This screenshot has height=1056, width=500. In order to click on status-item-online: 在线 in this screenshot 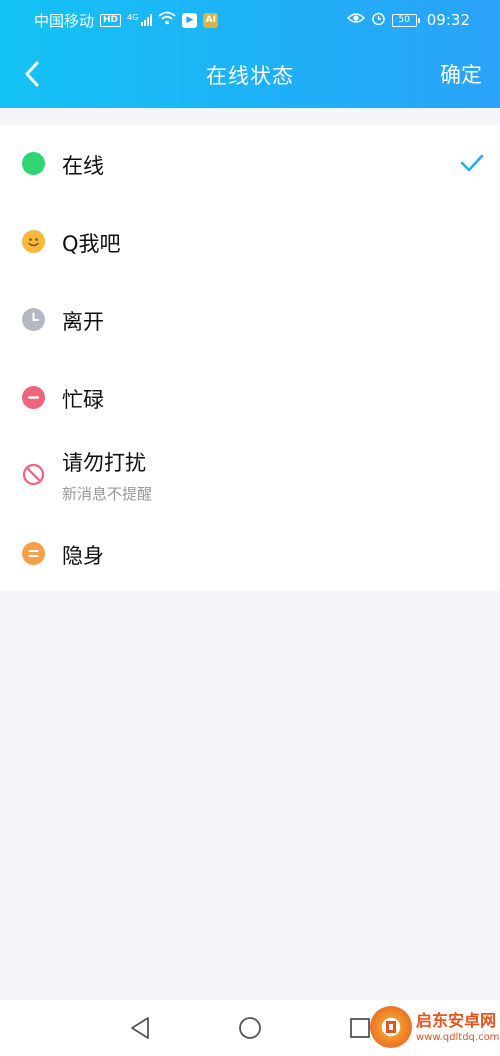, I will do `click(250, 164)`.